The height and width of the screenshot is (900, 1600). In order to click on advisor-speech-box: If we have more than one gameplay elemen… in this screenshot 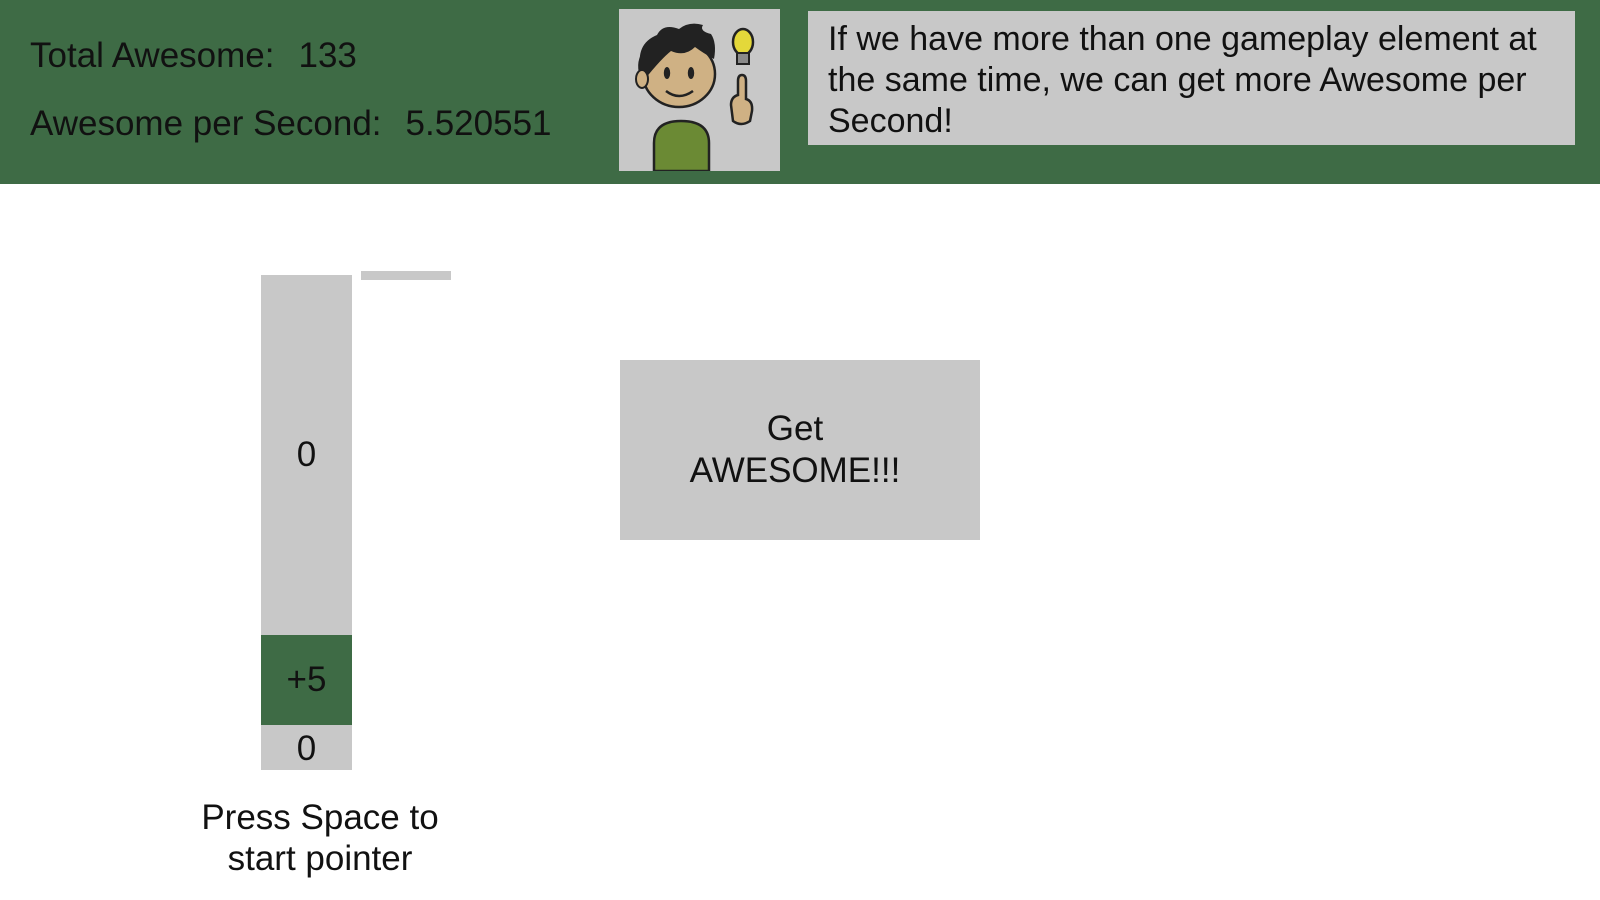, I will do `click(1191, 78)`.